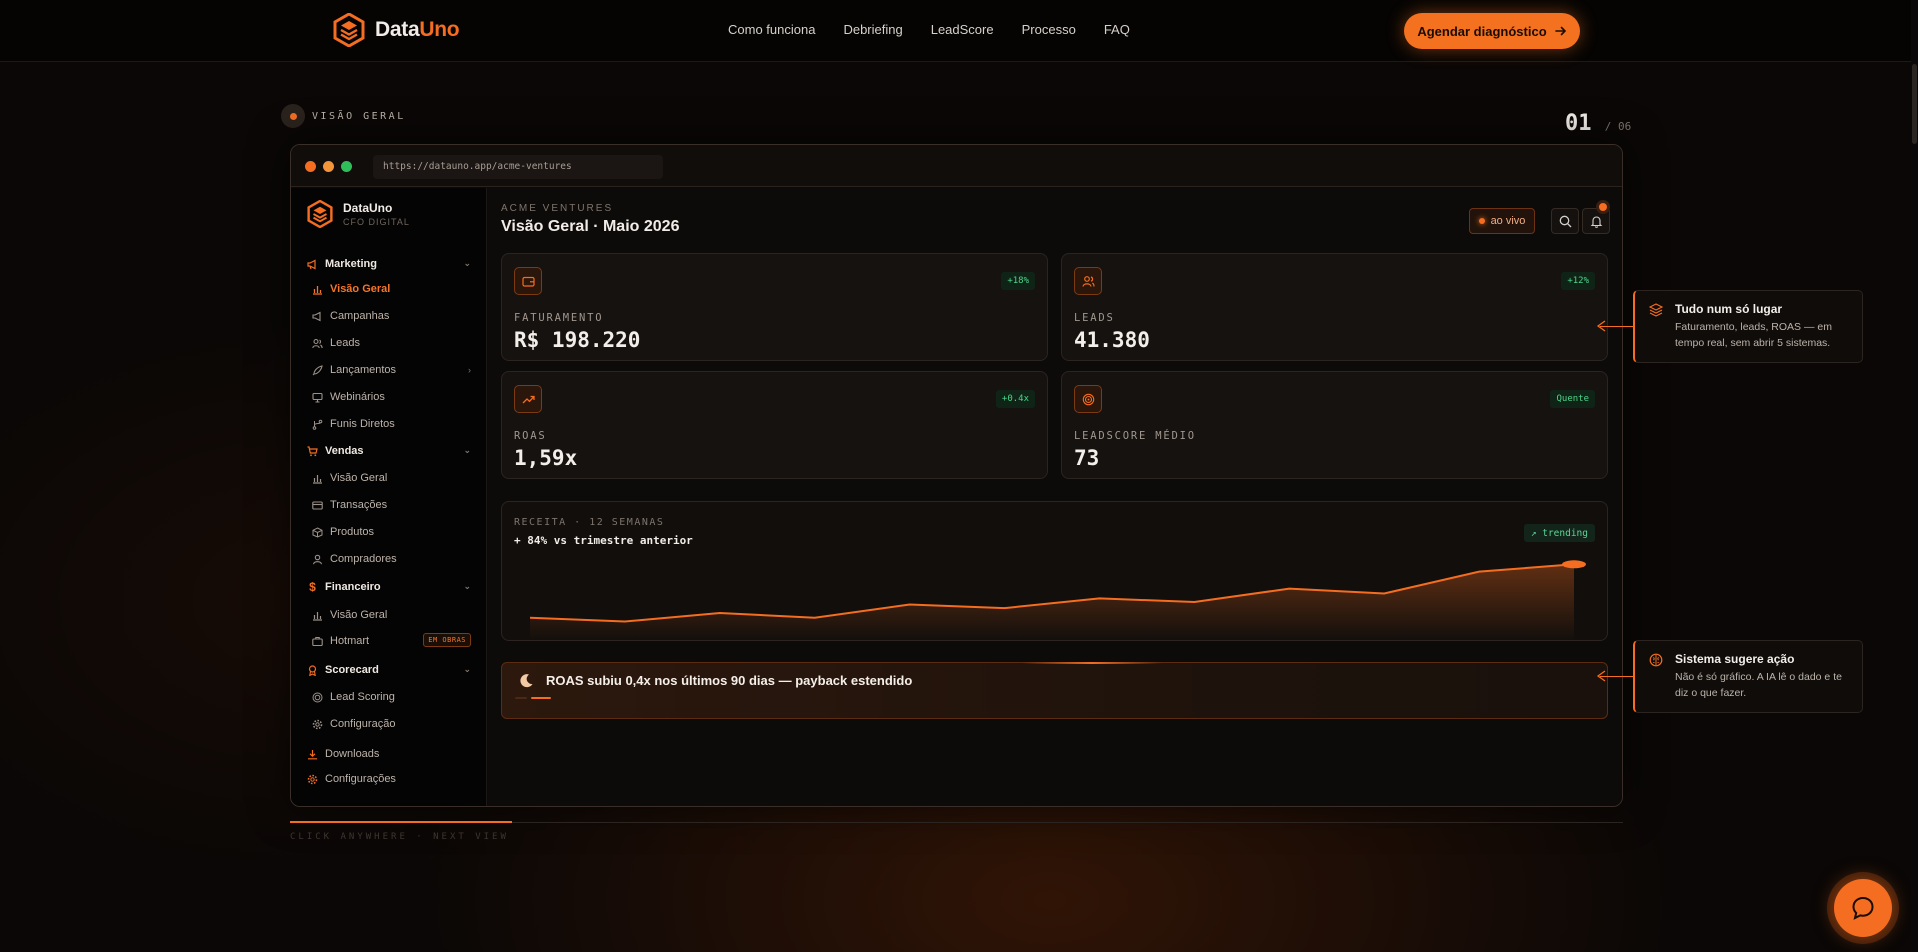 The image size is (1918, 952). What do you see at coordinates (389, 451) in the screenshot?
I see `sidebar-group-vendas: Vendas ⌄` at bounding box center [389, 451].